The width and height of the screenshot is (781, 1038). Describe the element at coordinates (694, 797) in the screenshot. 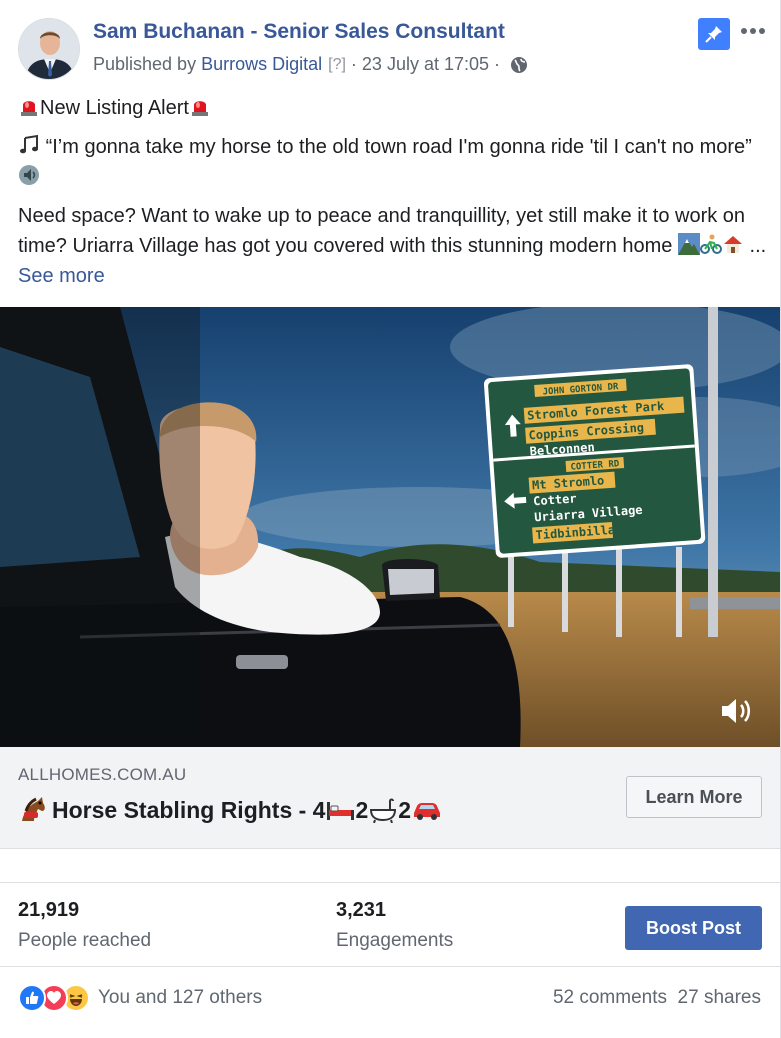

I see `learn-more-button: Learn More` at that location.